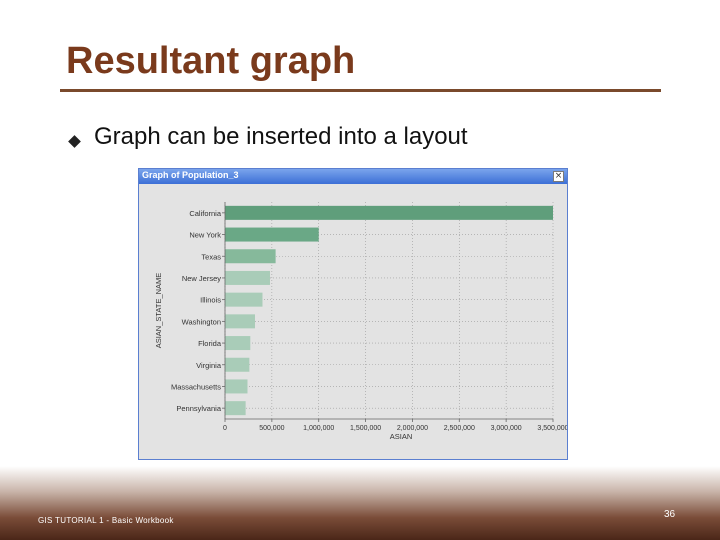  I want to click on bar-washington, so click(240, 321).